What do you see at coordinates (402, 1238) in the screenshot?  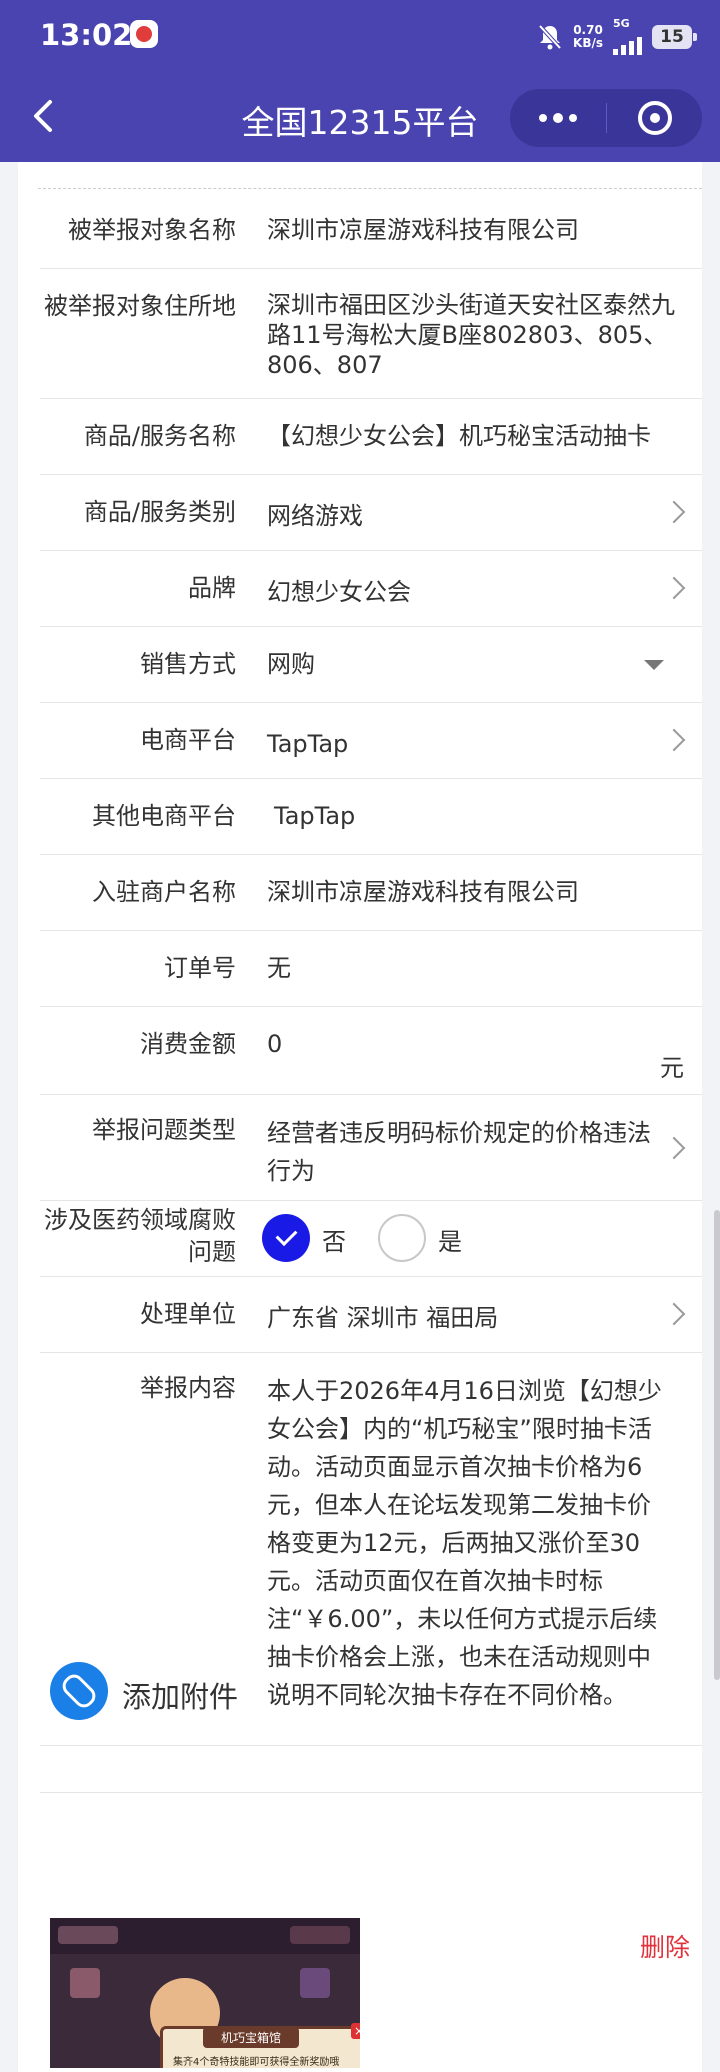 I see `radio-yes` at bounding box center [402, 1238].